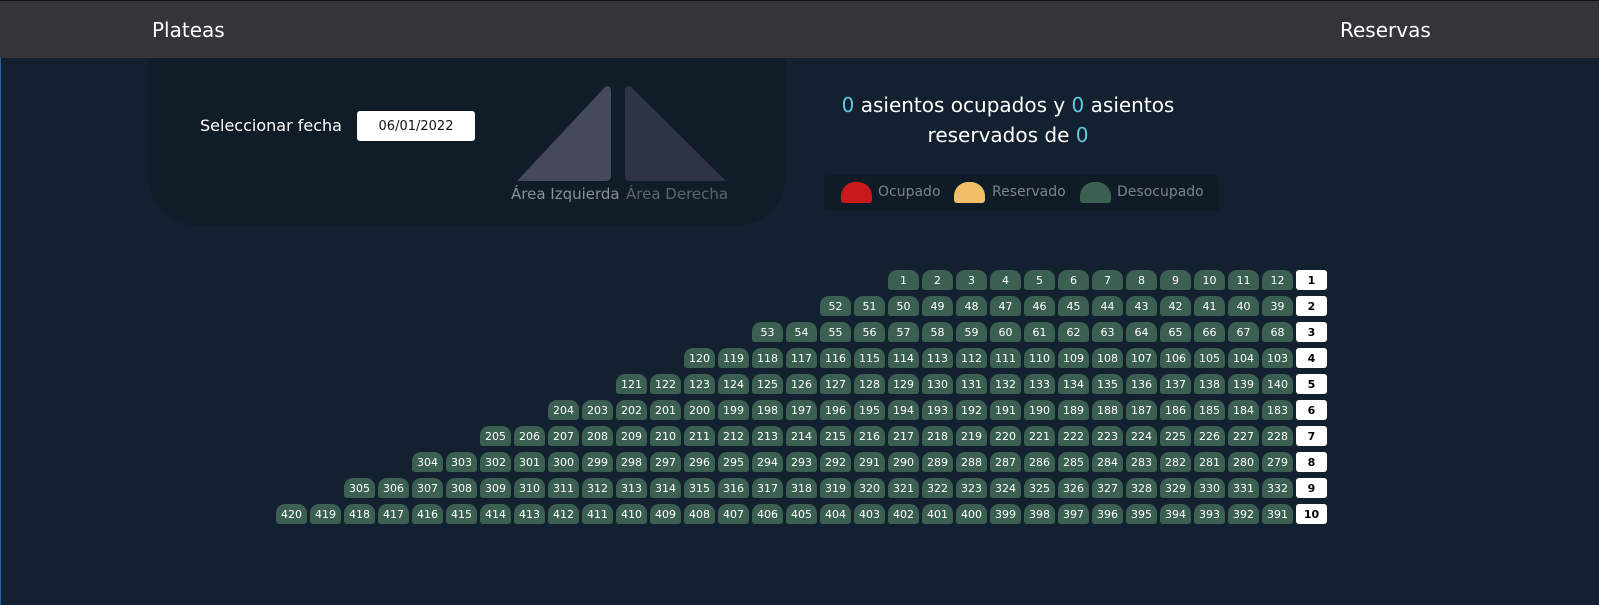 Image resolution: width=1599 pixels, height=605 pixels. I want to click on seat: 296, so click(699, 462).